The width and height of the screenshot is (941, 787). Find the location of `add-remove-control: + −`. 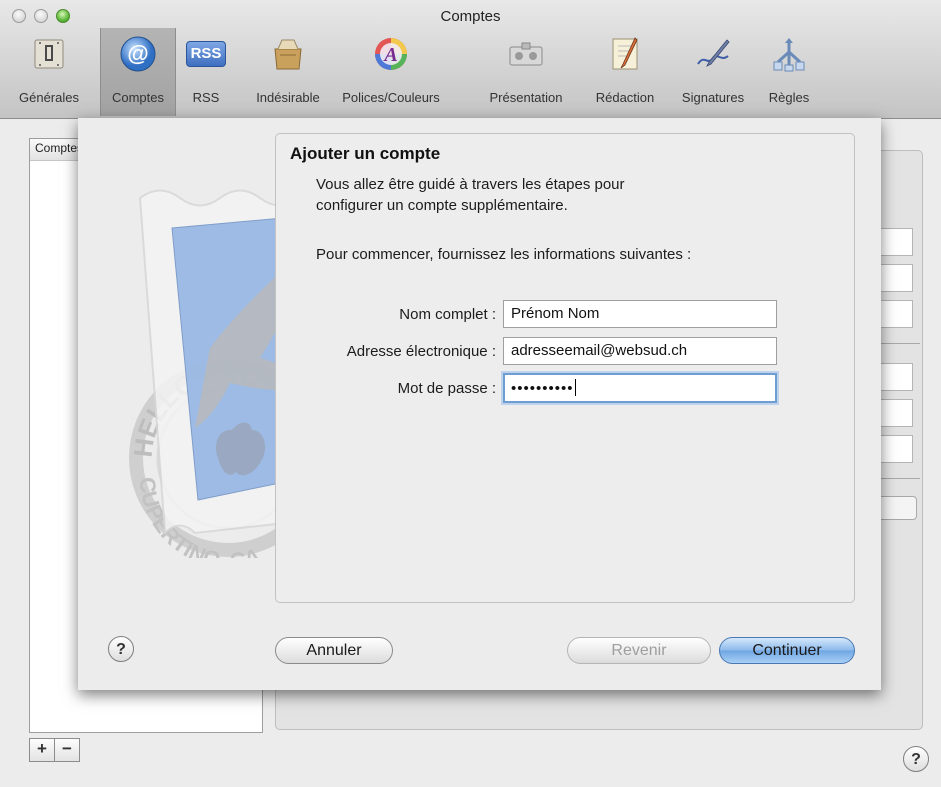

add-remove-control: + − is located at coordinates (54, 750).